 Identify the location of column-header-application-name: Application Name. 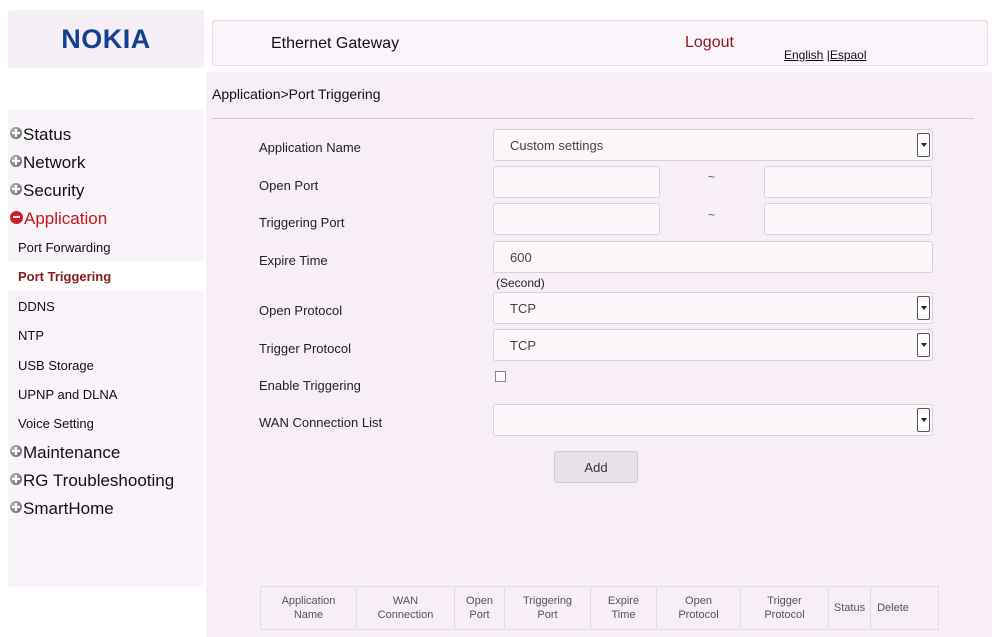
(309, 608).